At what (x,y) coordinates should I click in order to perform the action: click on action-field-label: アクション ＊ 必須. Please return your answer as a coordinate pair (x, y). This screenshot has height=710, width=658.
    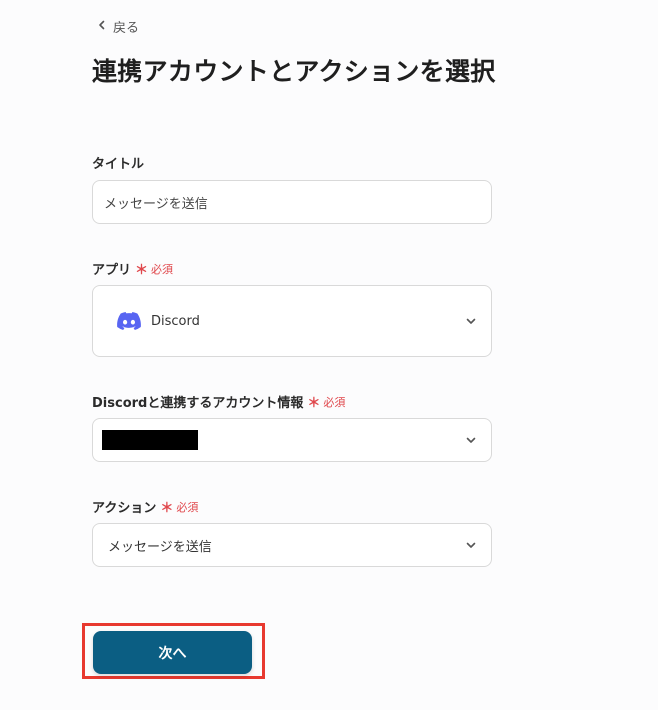
    Looking at the image, I should click on (145, 507).